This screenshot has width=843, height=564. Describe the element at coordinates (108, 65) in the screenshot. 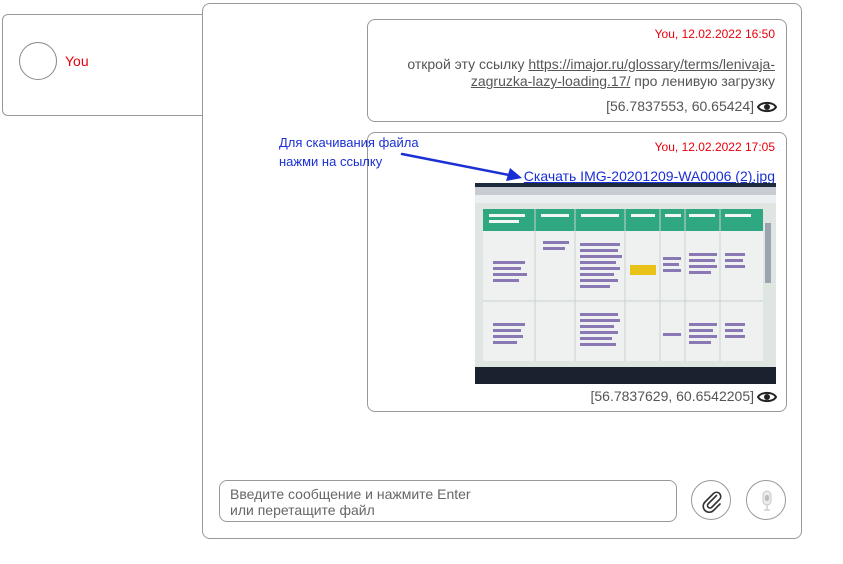

I see `user-card: You` at that location.